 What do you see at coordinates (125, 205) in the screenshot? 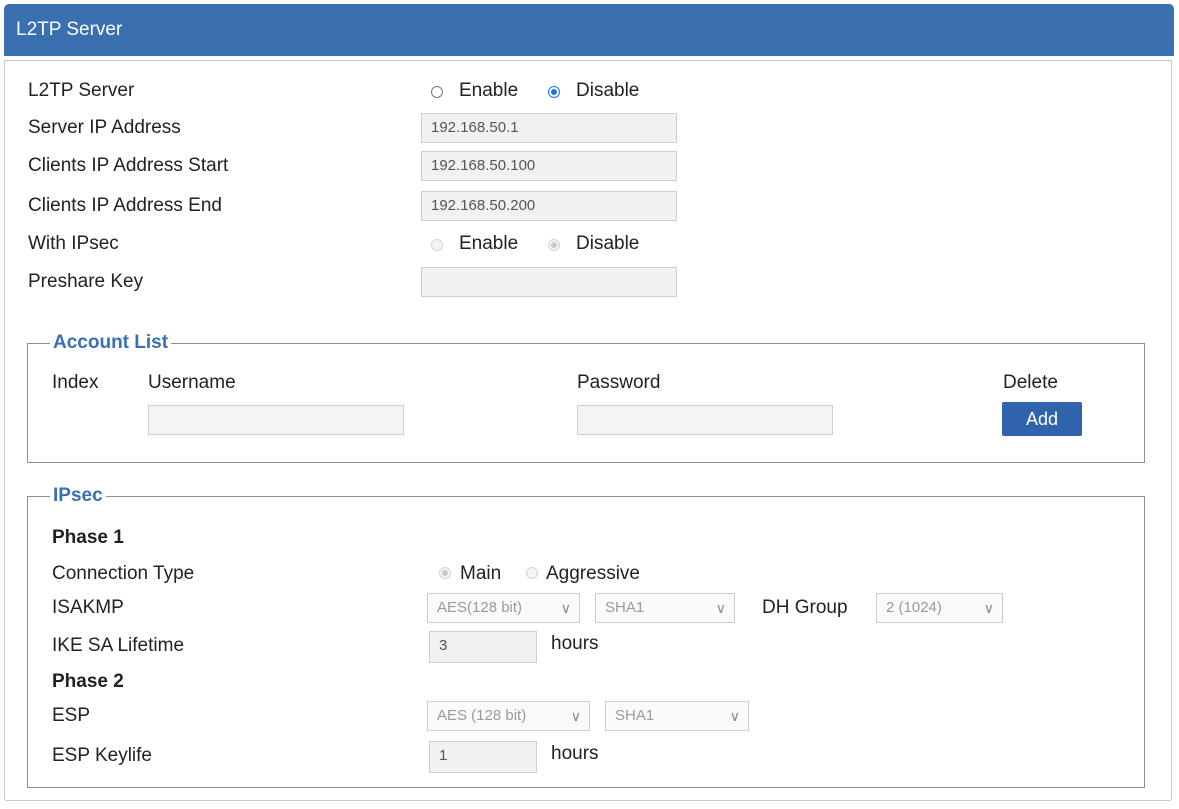
I see `client-end-label: Clients IP Address End` at bounding box center [125, 205].